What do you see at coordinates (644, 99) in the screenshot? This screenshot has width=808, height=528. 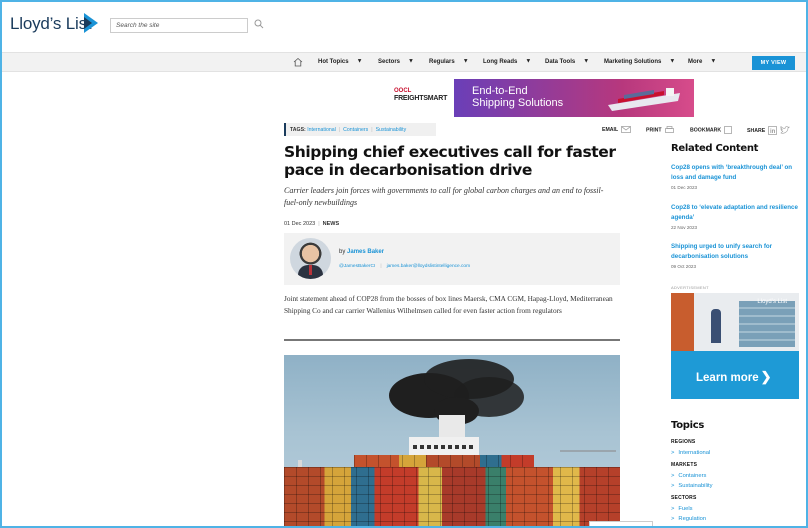 I see `ship-illustration-icon` at bounding box center [644, 99].